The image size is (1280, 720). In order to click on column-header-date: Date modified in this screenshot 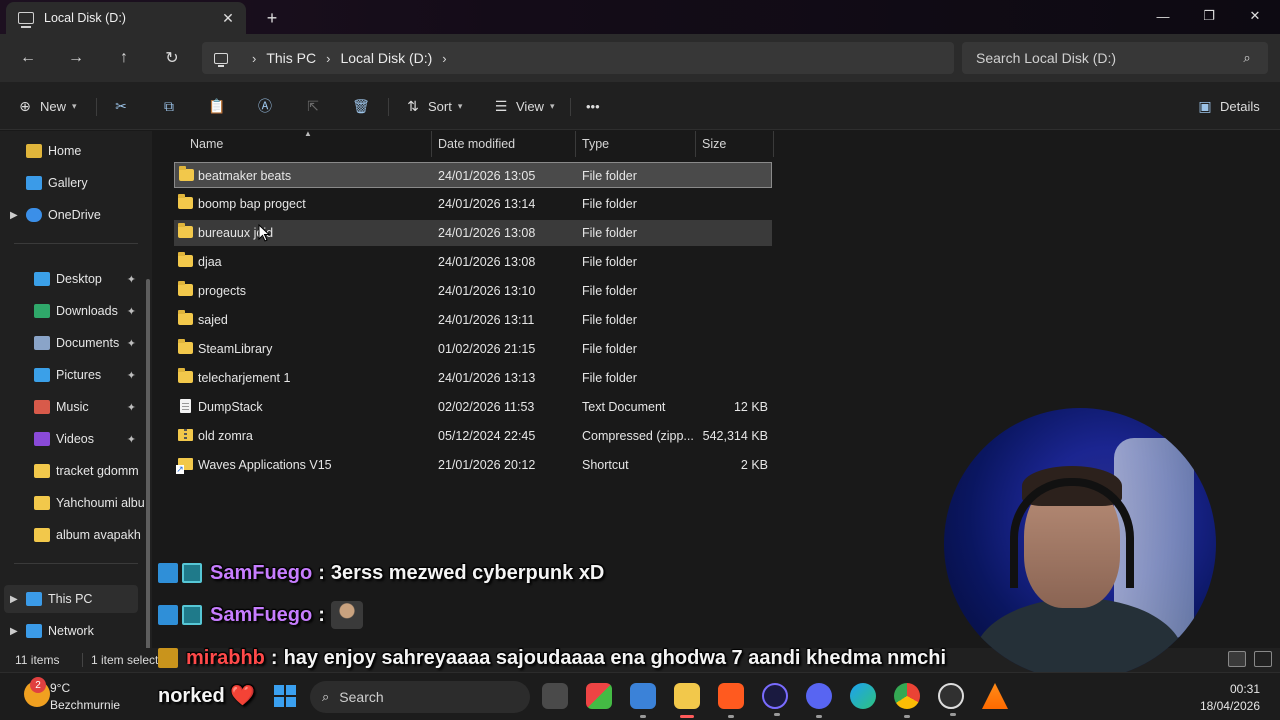, I will do `click(476, 144)`.